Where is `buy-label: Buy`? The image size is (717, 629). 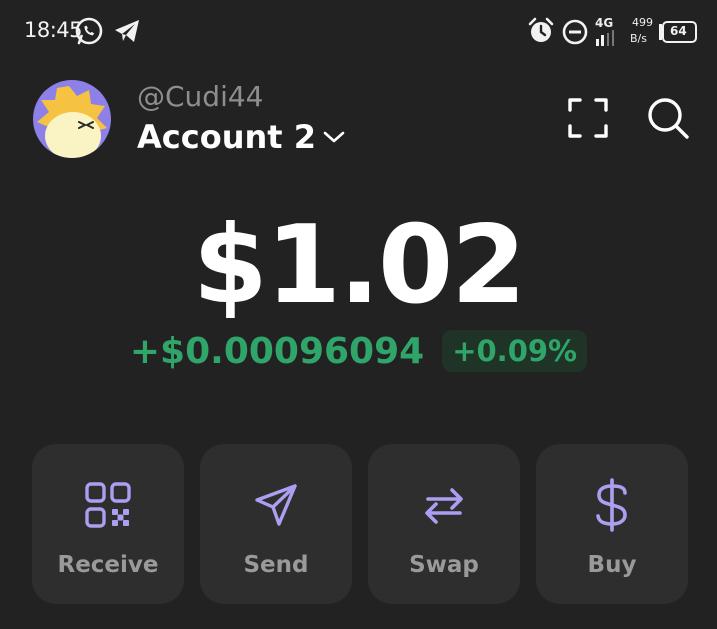 buy-label: Buy is located at coordinates (612, 565).